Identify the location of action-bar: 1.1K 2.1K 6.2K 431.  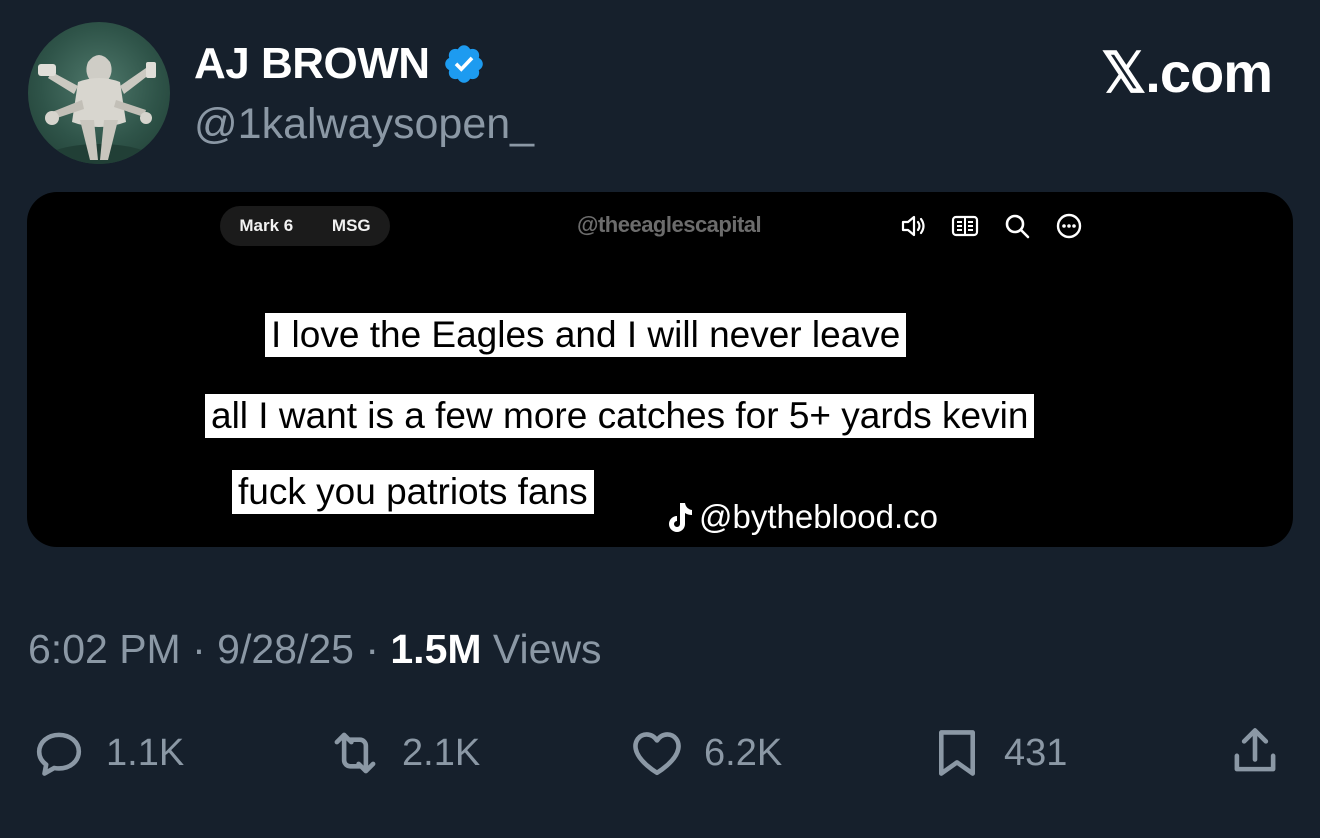
(660, 753).